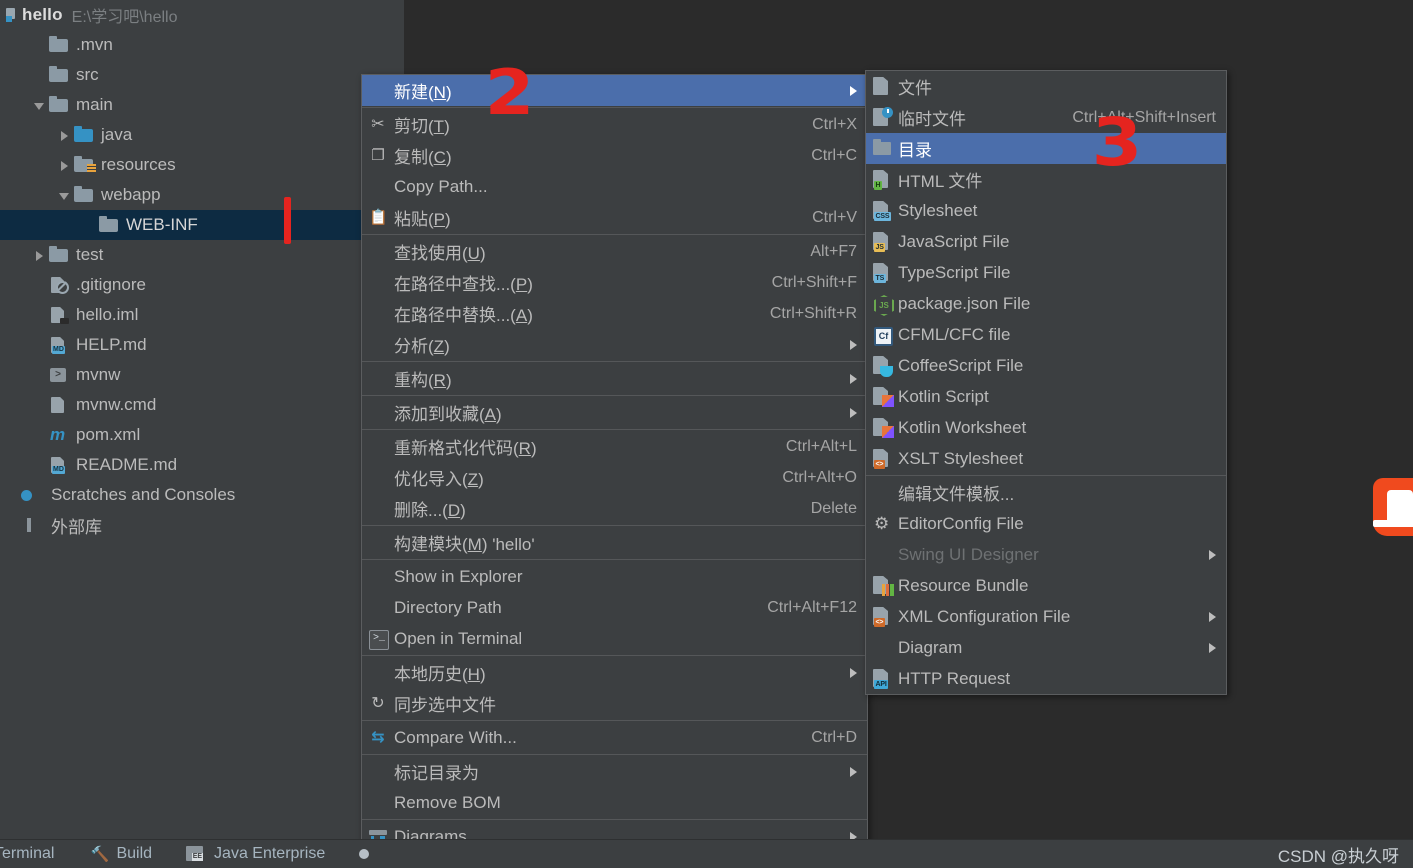 The height and width of the screenshot is (868, 1413). Describe the element at coordinates (614, 802) in the screenshot. I see `menu-item: Remove BOM` at that location.